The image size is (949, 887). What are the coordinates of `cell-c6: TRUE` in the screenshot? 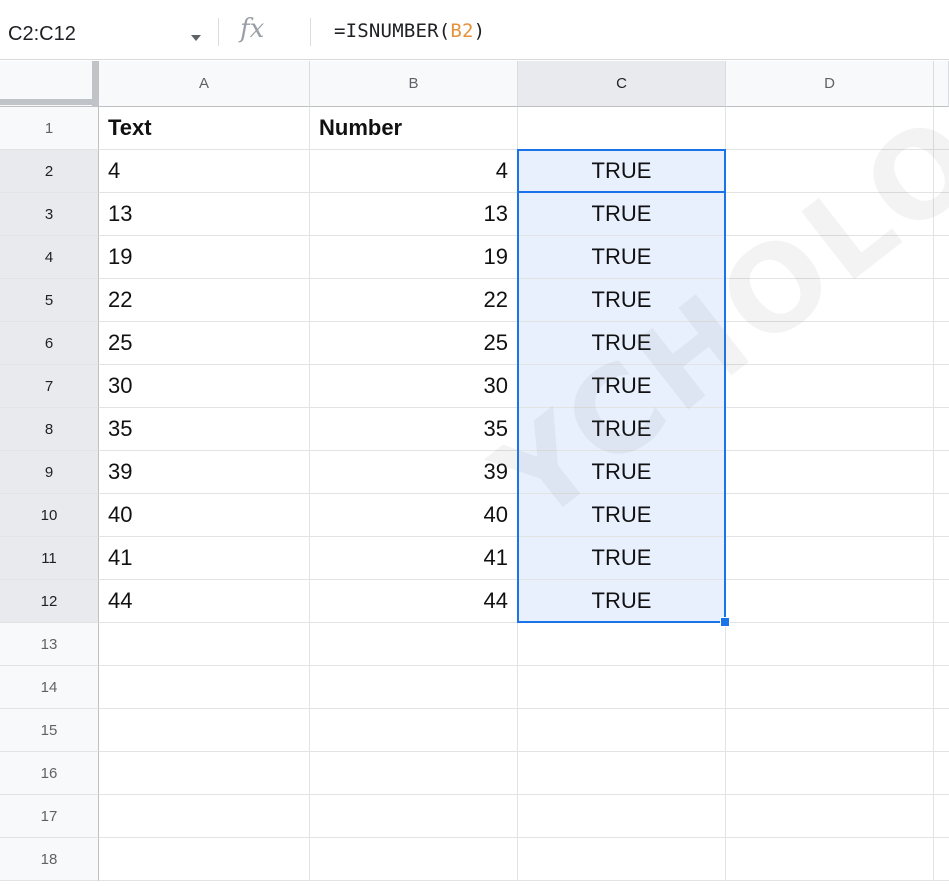 It's located at (622, 343).